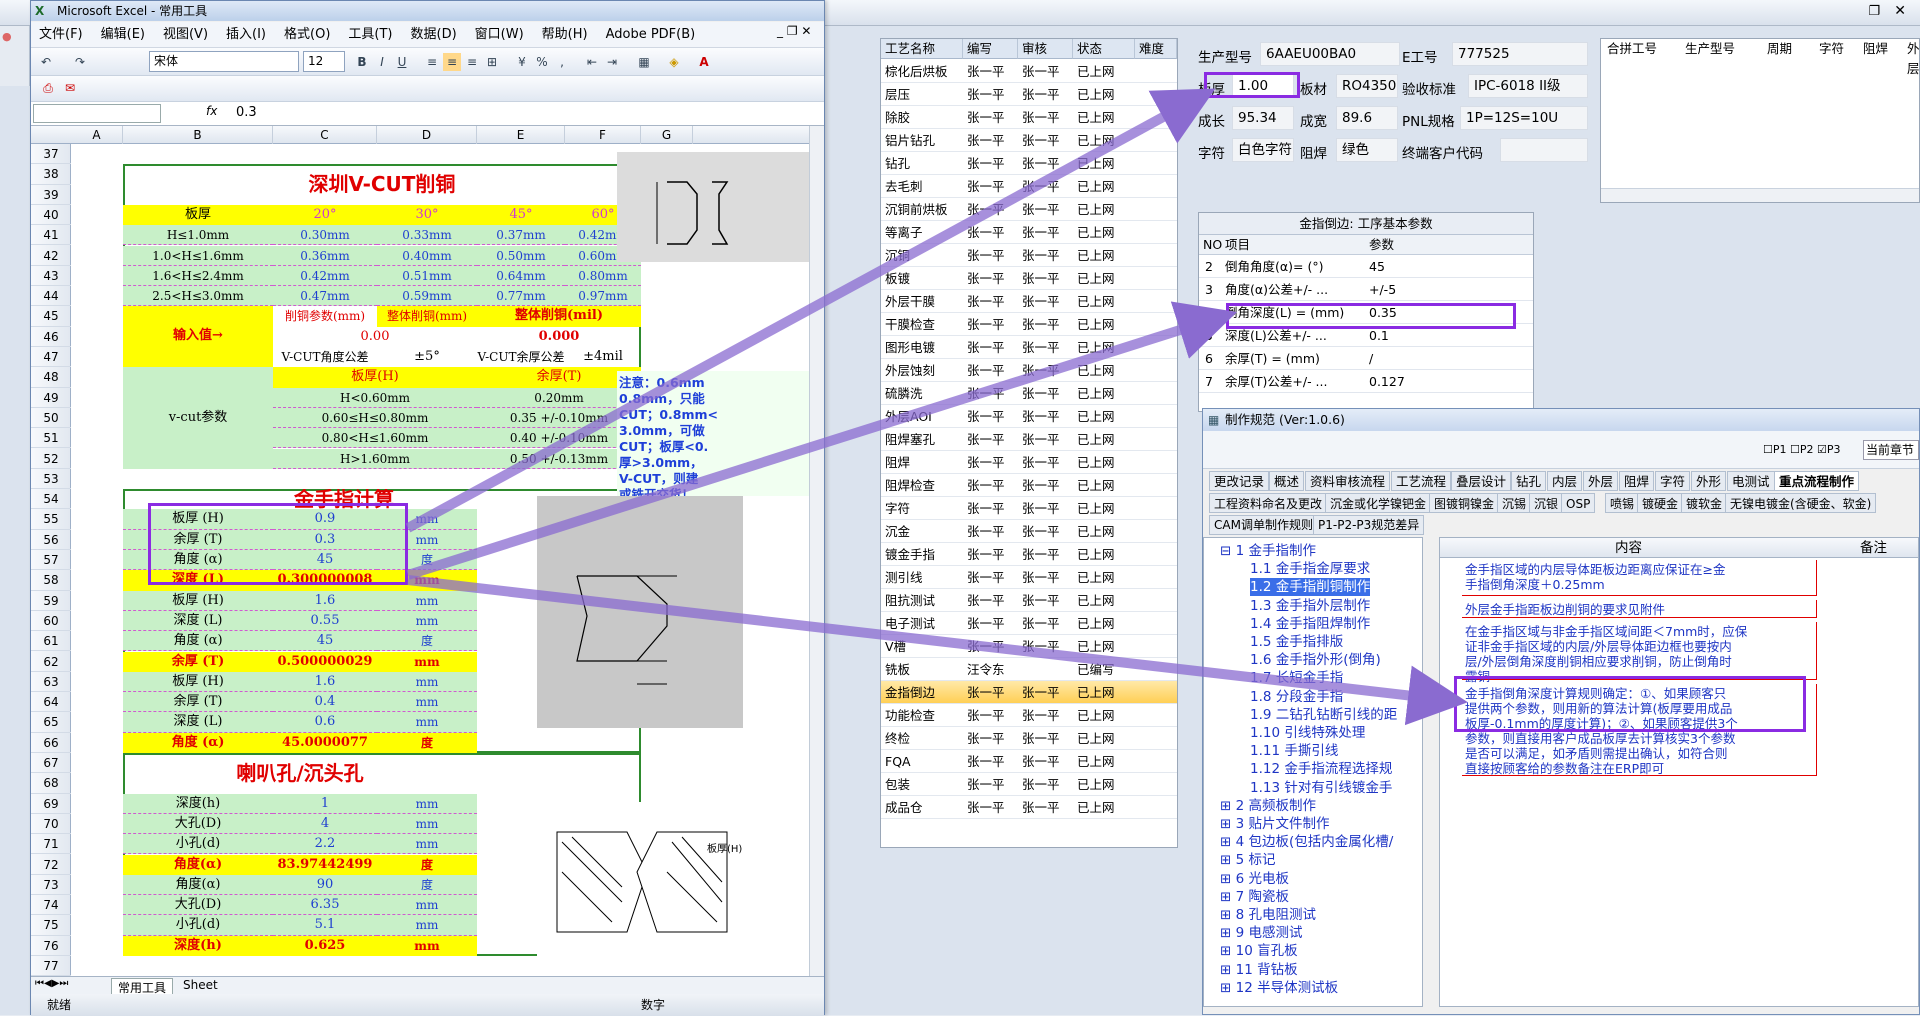  I want to click on row-header-70: 70, so click(51, 824).